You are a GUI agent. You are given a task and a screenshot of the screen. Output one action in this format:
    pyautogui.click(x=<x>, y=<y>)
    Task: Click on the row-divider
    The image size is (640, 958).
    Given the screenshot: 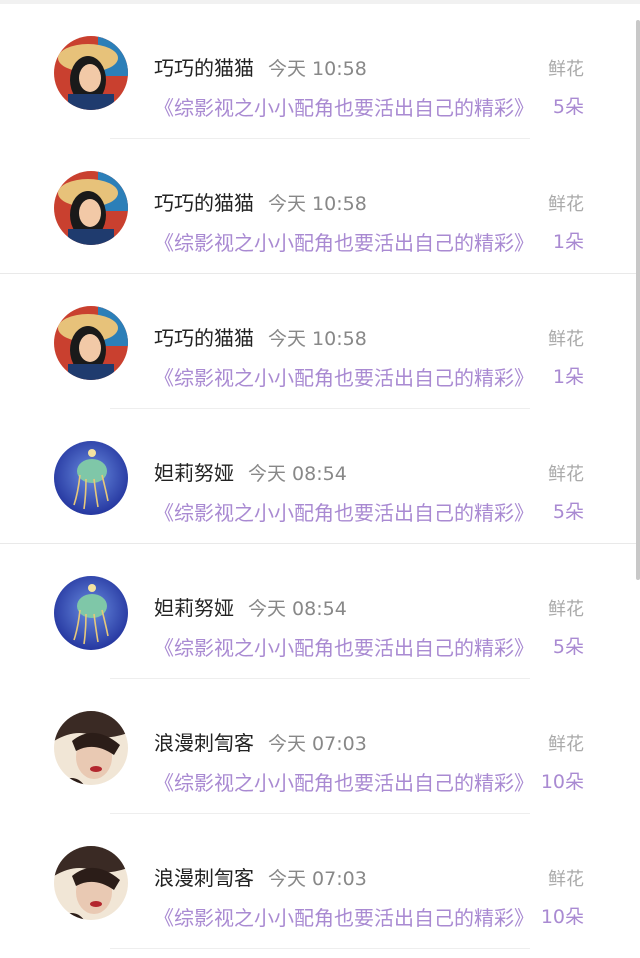 What is the action you would take?
    pyautogui.click(x=320, y=948)
    